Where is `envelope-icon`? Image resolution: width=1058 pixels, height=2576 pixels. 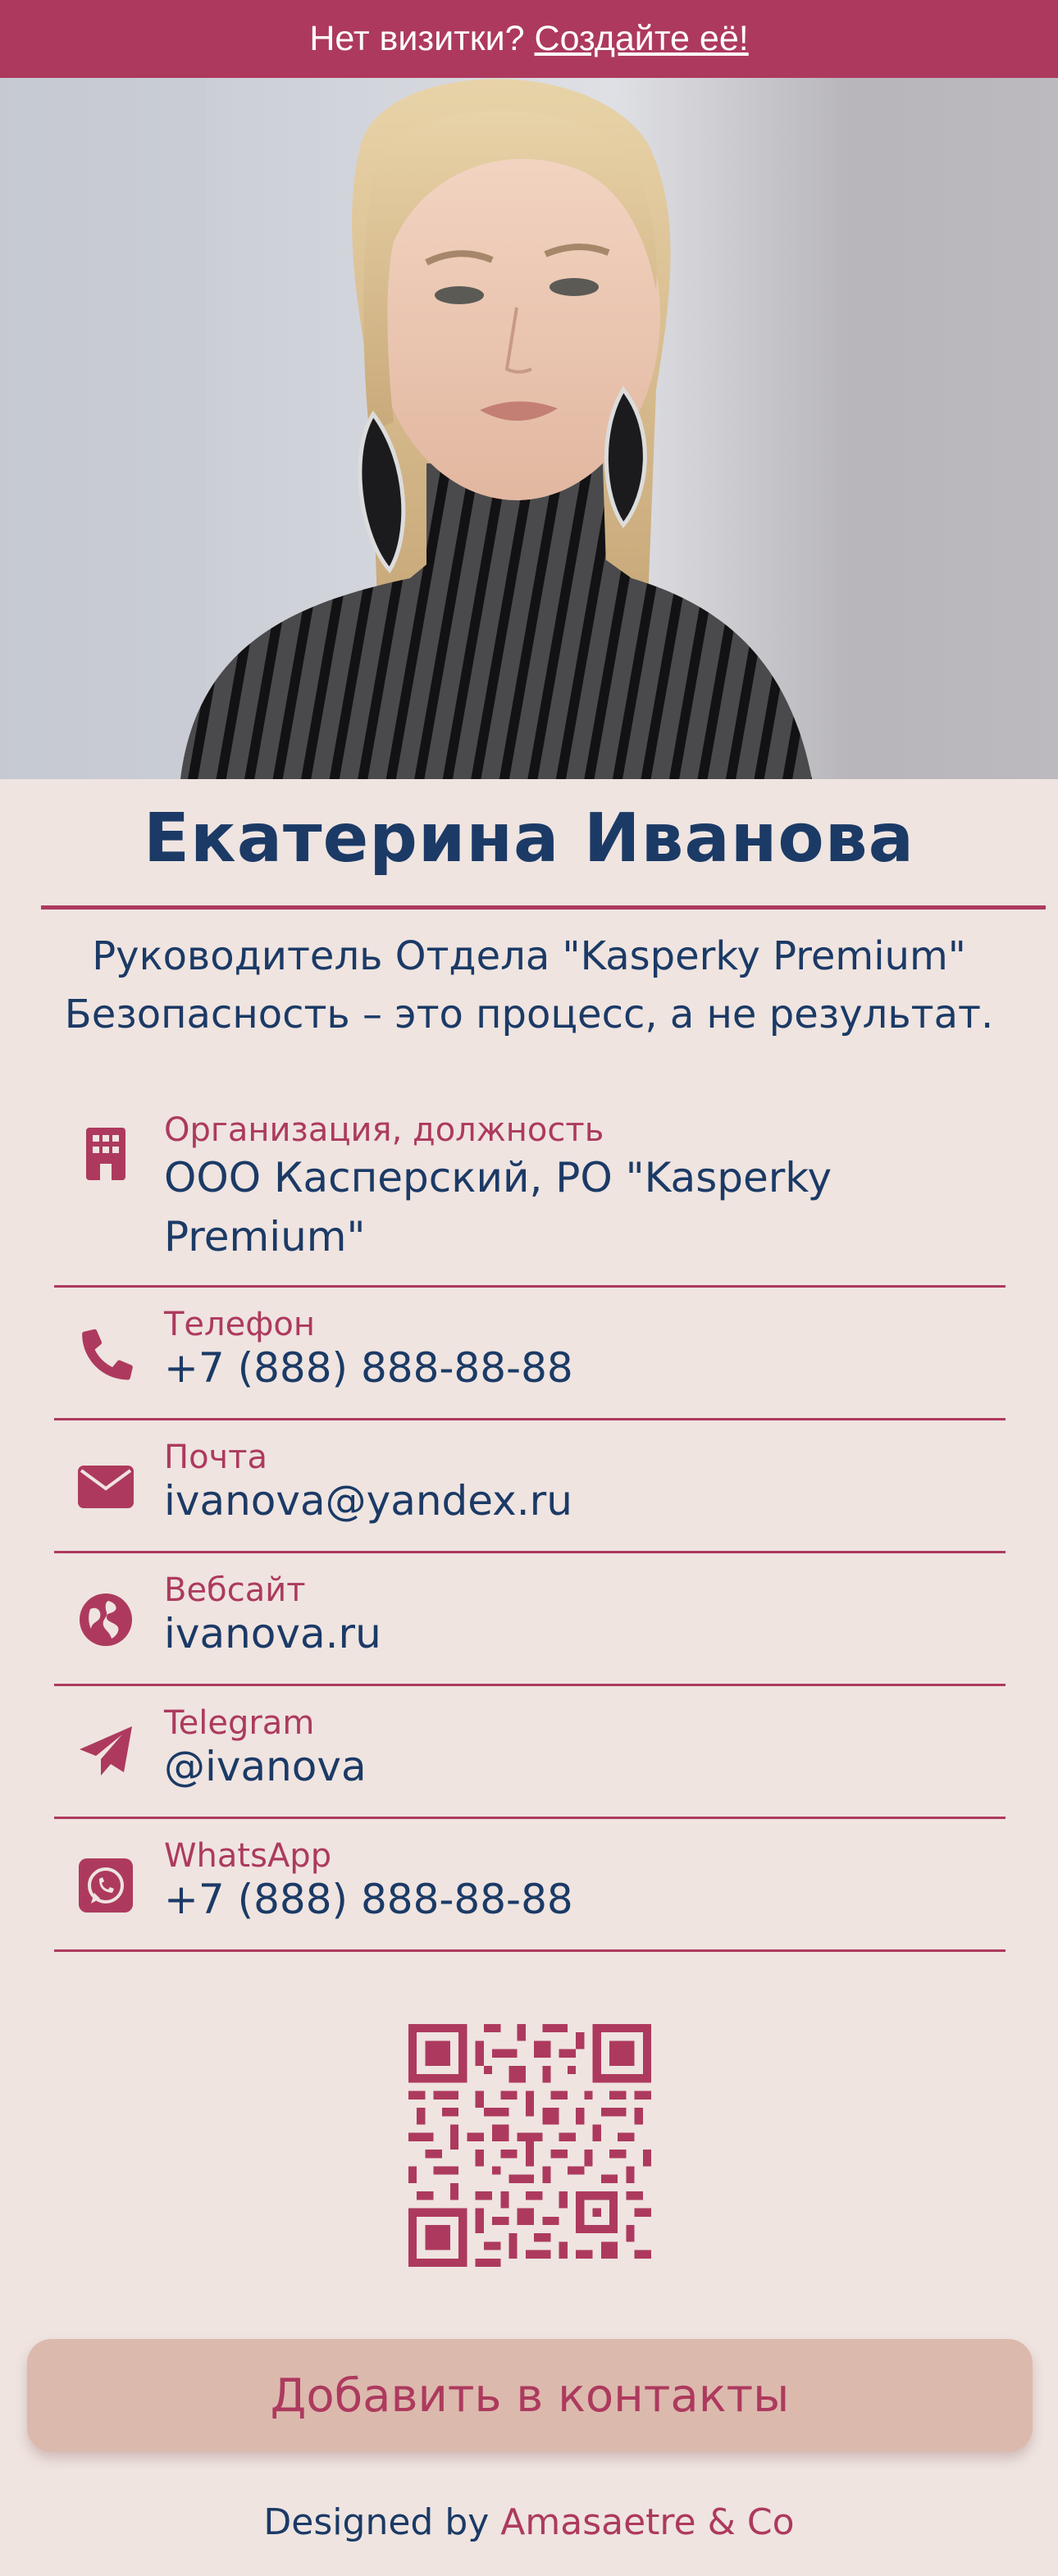
envelope-icon is located at coordinates (106, 1487).